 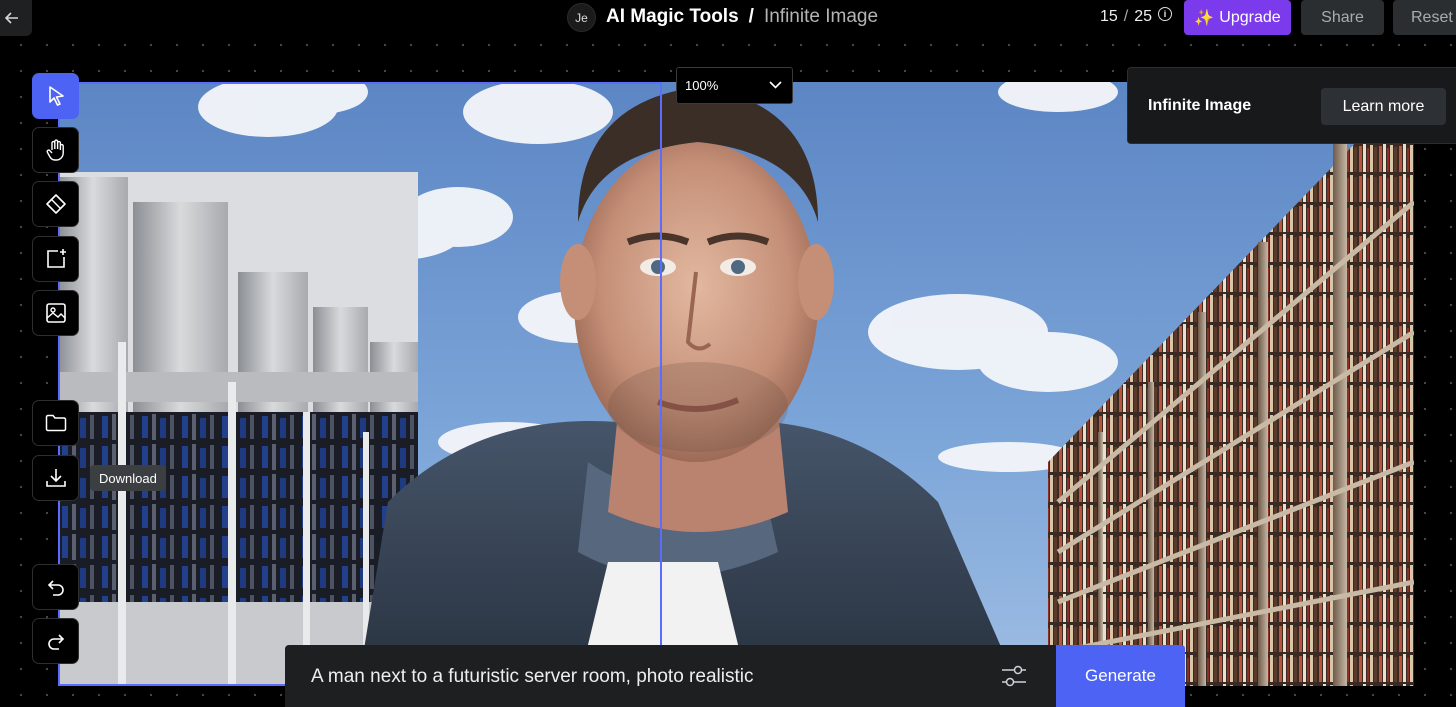 I want to click on tooltip-text: Download, so click(x=128, y=478).